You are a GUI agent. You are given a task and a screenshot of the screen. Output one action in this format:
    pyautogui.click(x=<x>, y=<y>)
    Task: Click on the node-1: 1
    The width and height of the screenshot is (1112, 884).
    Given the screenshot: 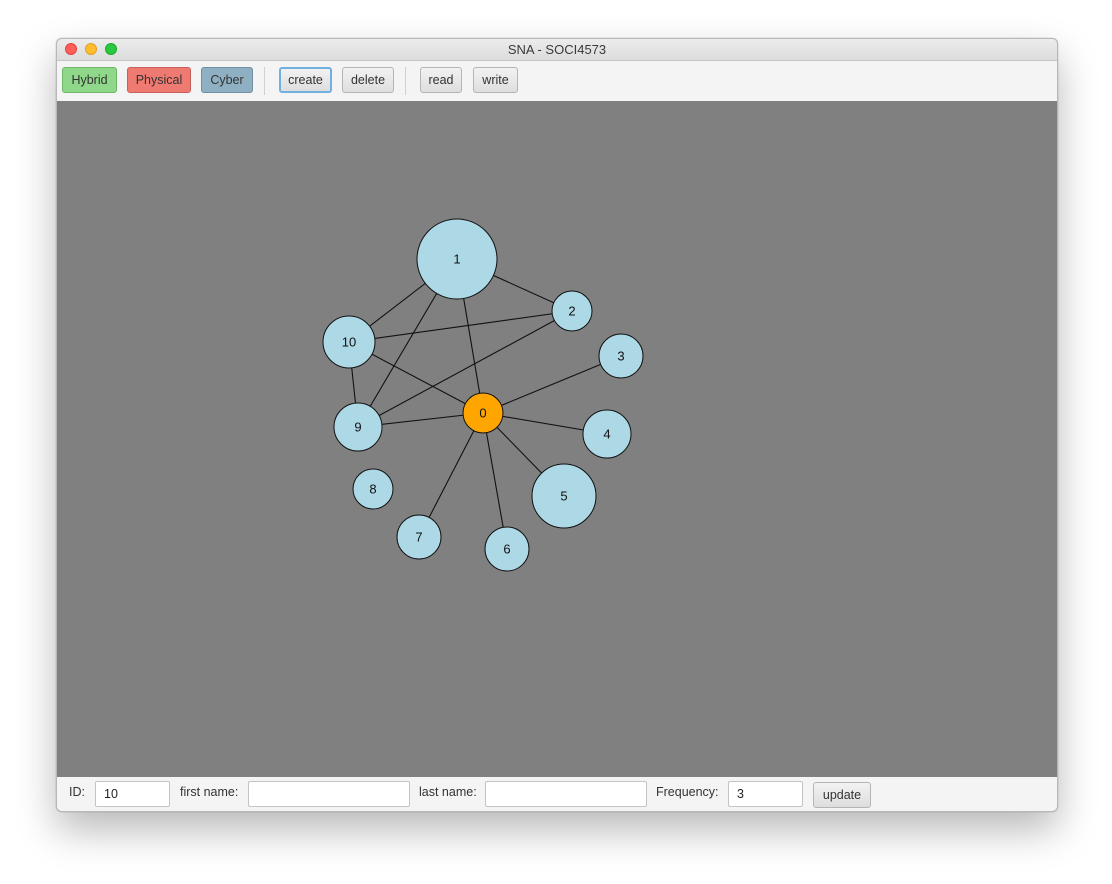 What is the action you would take?
    pyautogui.click(x=457, y=259)
    